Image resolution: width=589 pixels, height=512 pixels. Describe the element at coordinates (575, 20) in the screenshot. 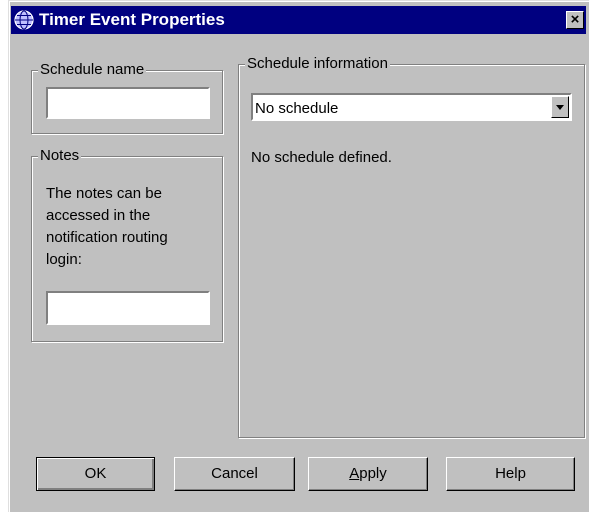

I see `close-button: ×` at that location.